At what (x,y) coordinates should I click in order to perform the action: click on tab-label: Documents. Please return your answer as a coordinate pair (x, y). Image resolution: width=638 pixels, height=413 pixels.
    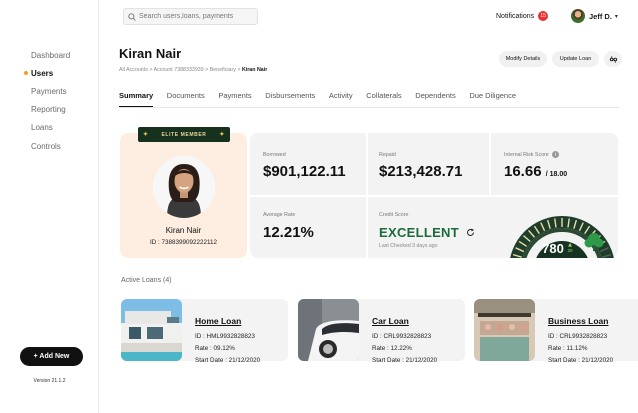
    Looking at the image, I should click on (185, 95).